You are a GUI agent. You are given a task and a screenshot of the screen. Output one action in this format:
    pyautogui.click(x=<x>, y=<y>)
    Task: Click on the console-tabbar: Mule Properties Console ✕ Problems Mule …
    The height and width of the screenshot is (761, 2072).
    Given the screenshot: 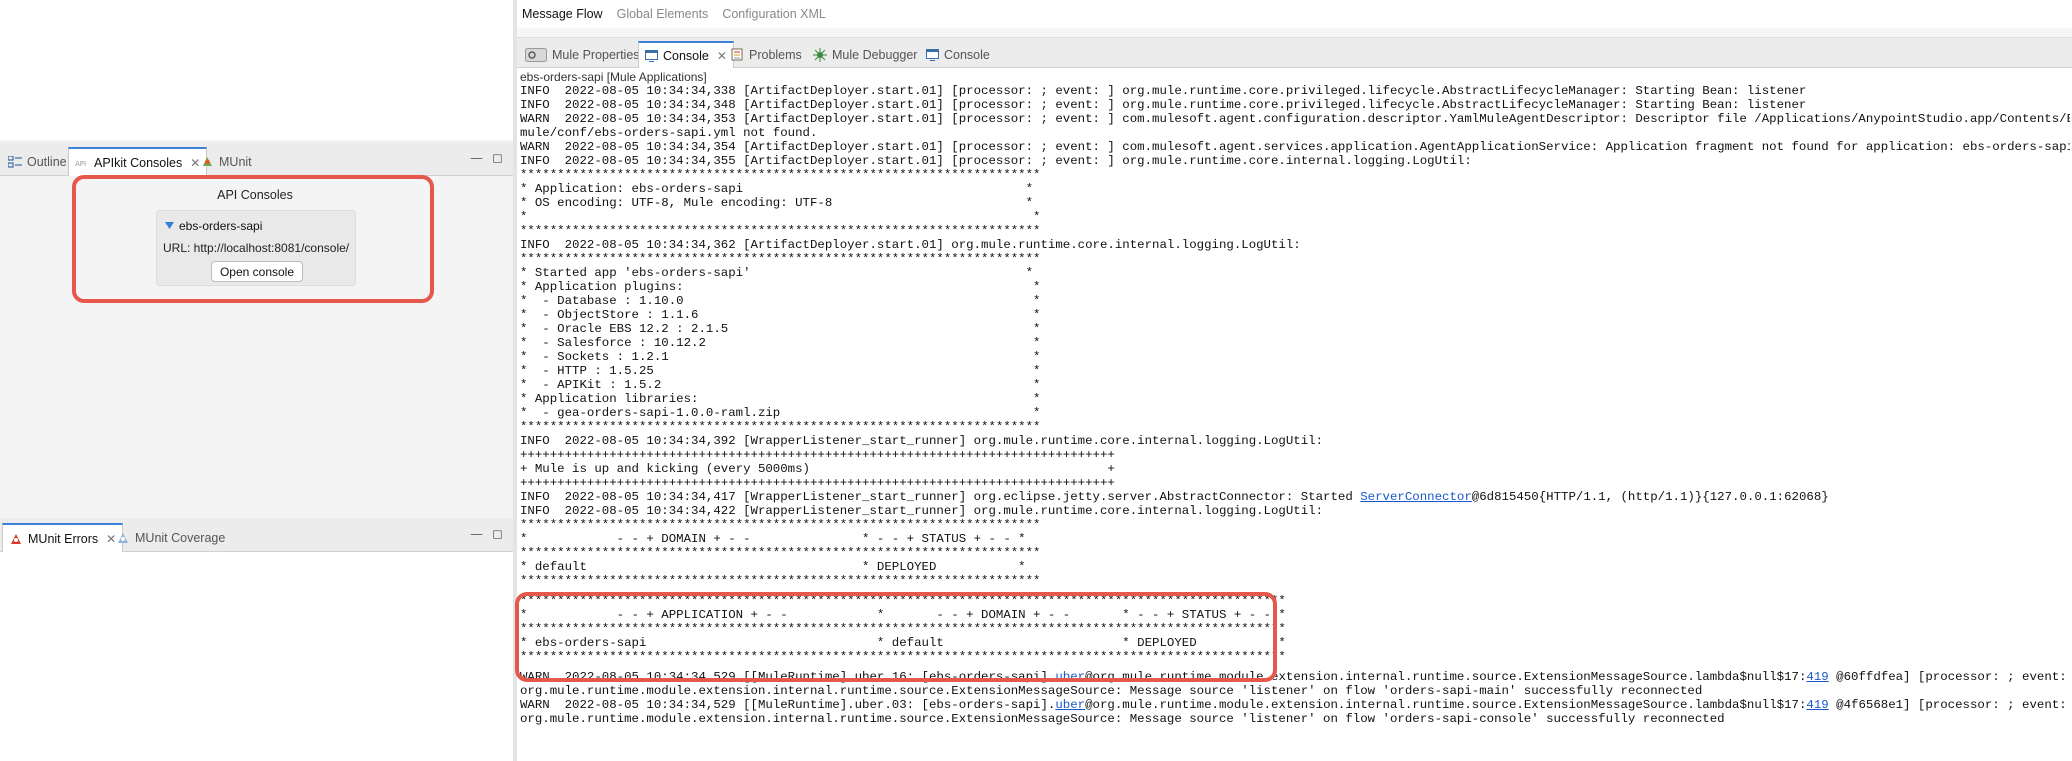 What is the action you would take?
    pyautogui.click(x=1294, y=53)
    